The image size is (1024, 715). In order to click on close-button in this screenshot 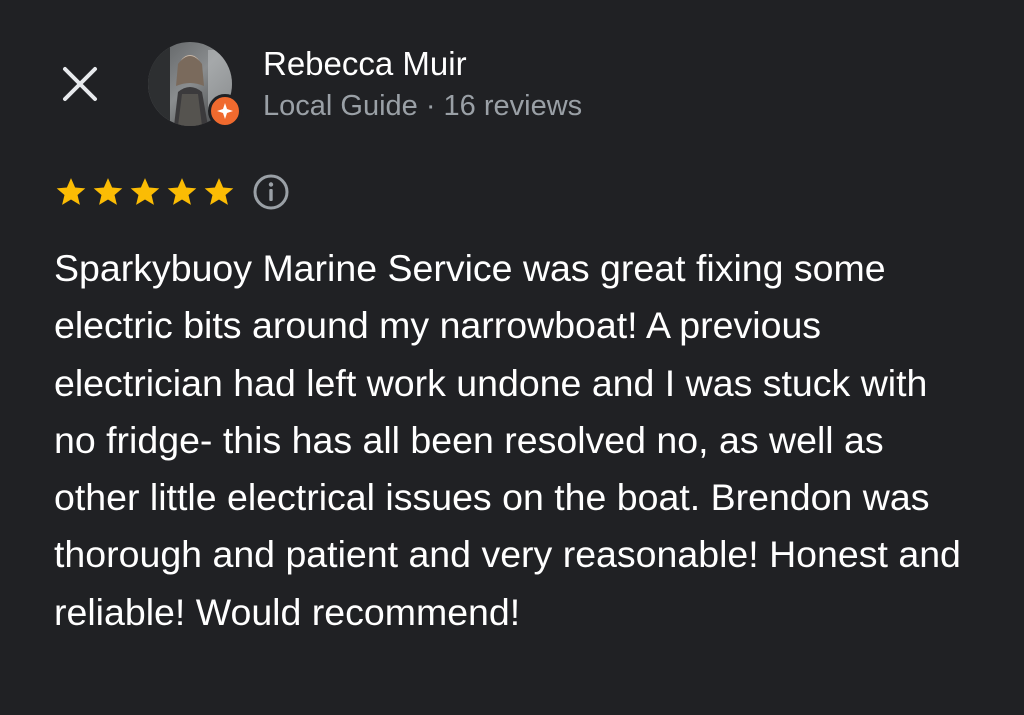, I will do `click(80, 84)`.